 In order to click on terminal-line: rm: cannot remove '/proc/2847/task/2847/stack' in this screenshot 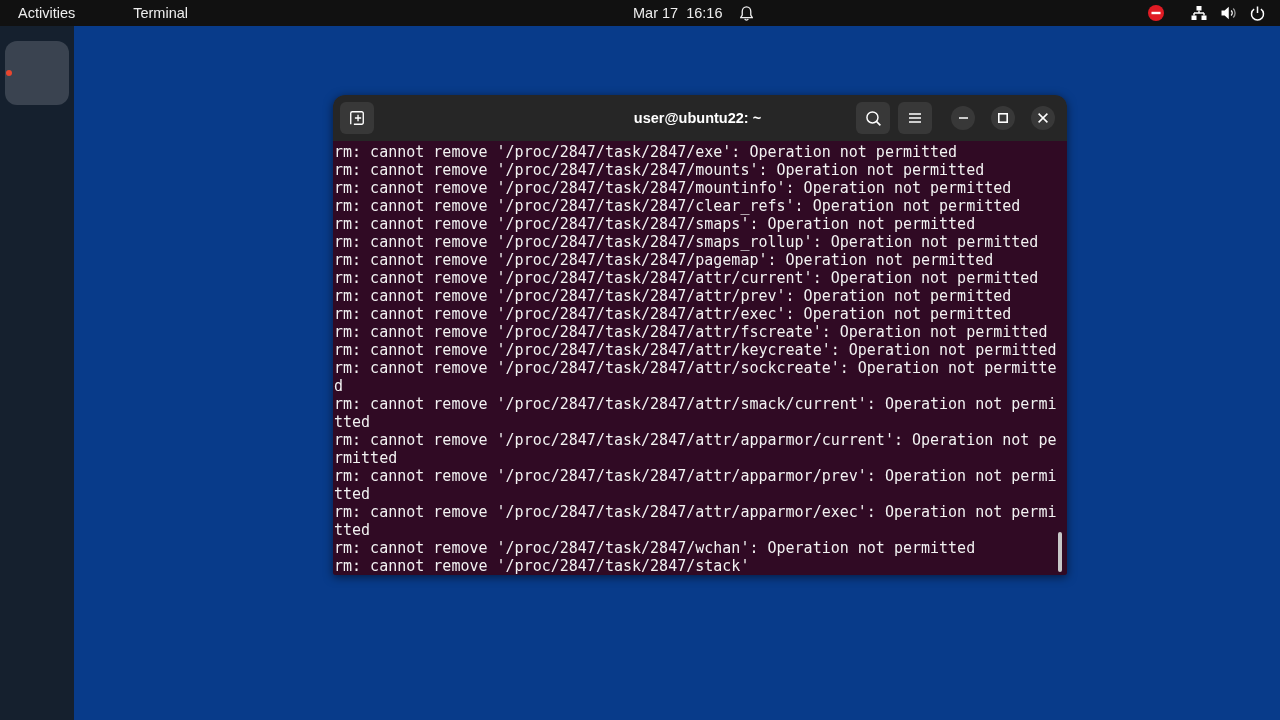, I will do `click(542, 566)`.